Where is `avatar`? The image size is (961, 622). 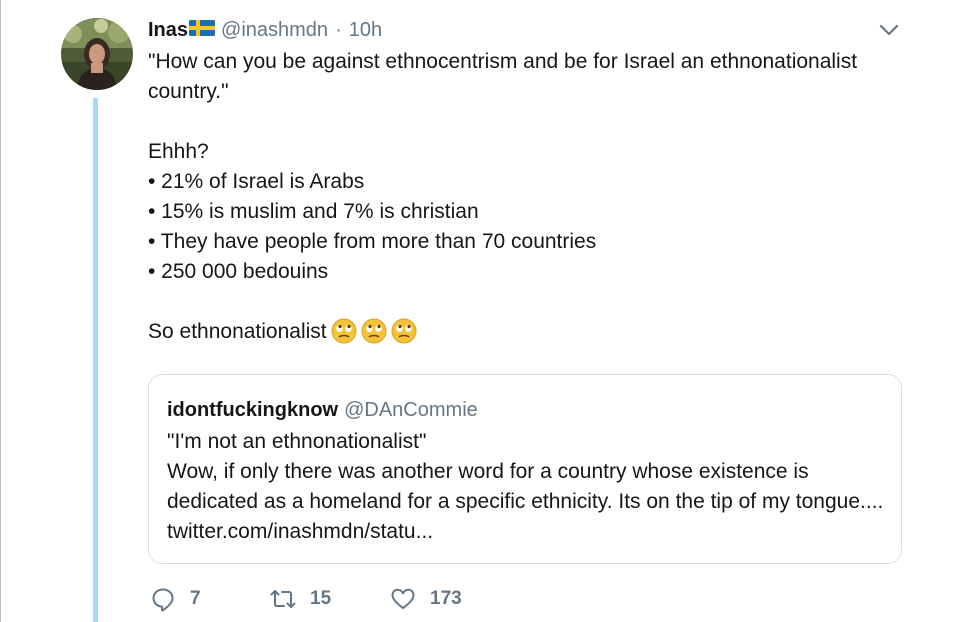
avatar is located at coordinates (97, 54).